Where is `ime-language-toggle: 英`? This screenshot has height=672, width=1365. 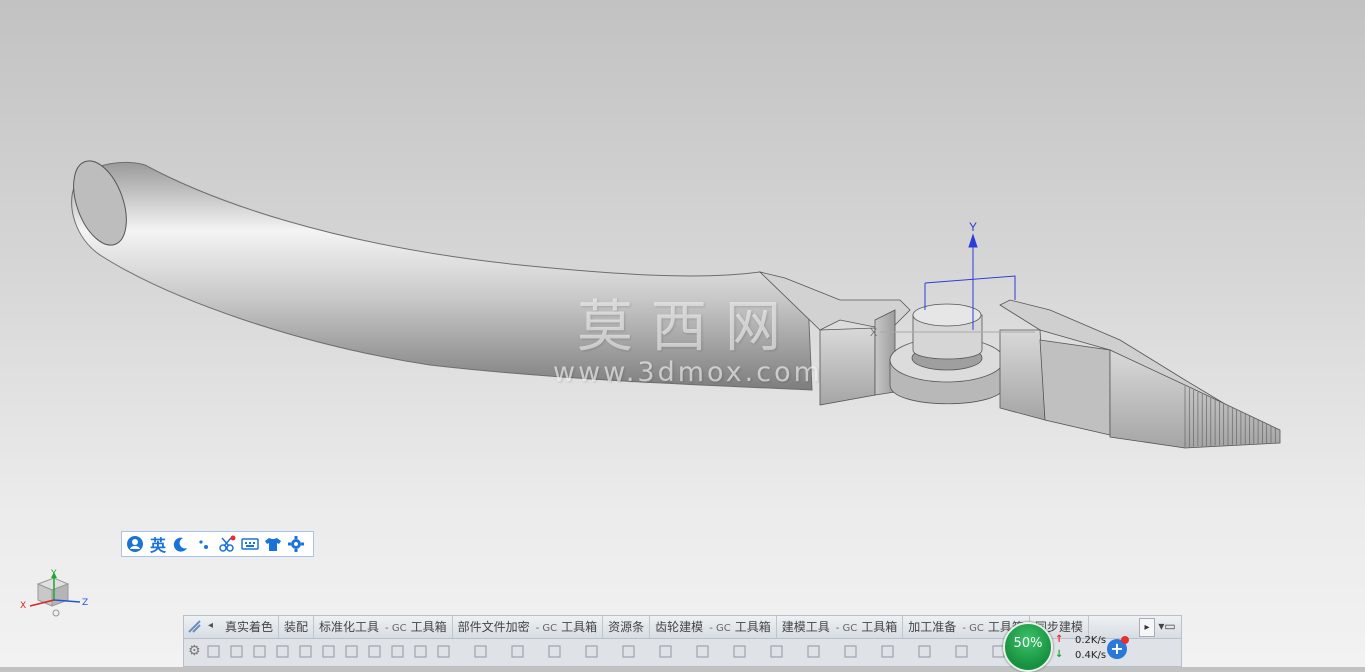 ime-language-toggle: 英 is located at coordinates (158, 545).